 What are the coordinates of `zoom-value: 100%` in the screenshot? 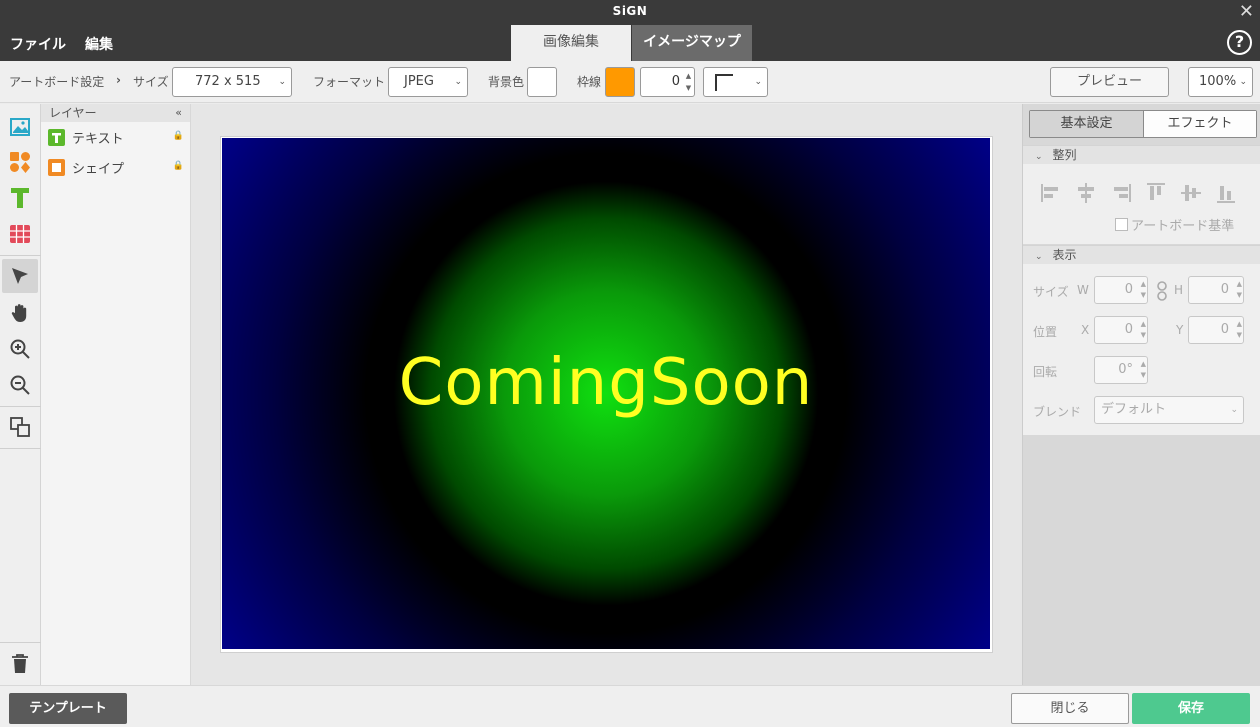 It's located at (1218, 81).